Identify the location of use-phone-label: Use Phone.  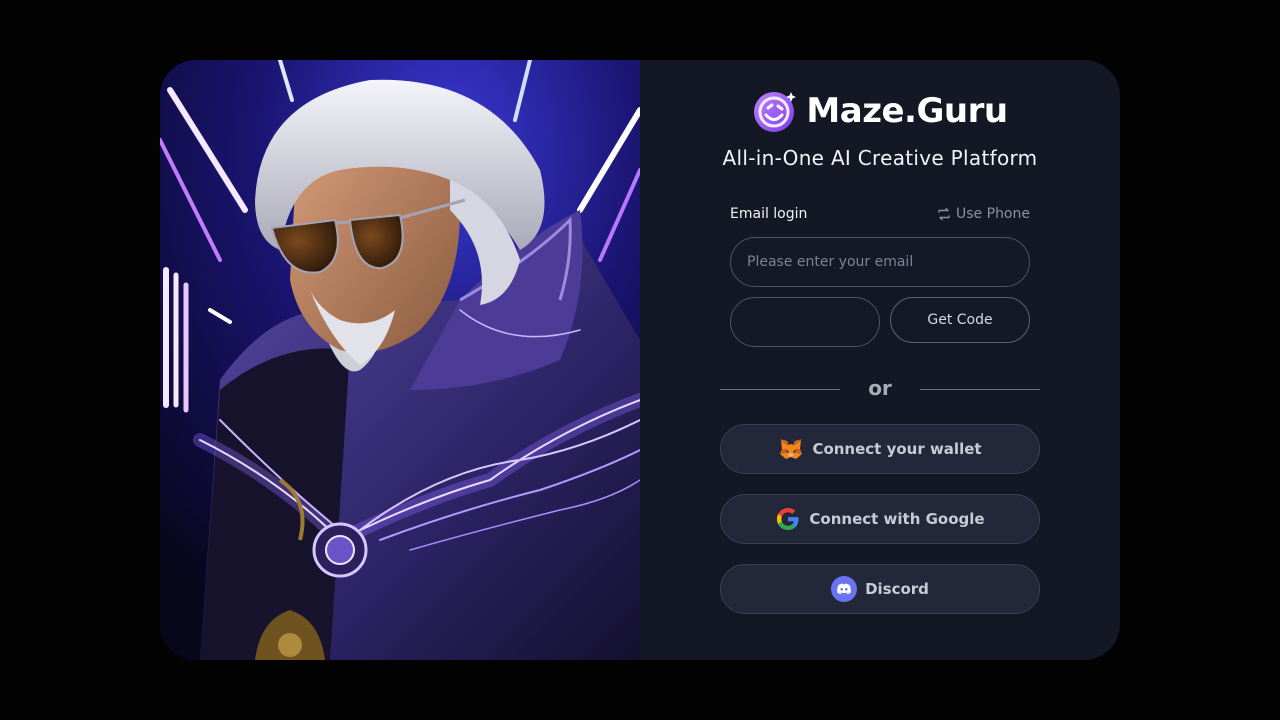
(993, 214).